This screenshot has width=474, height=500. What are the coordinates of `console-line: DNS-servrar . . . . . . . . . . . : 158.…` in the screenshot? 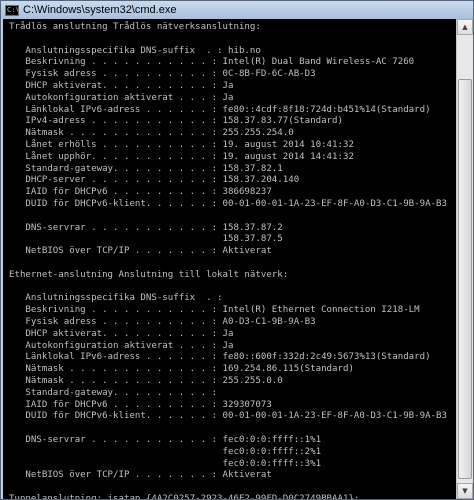 It's located at (146, 227).